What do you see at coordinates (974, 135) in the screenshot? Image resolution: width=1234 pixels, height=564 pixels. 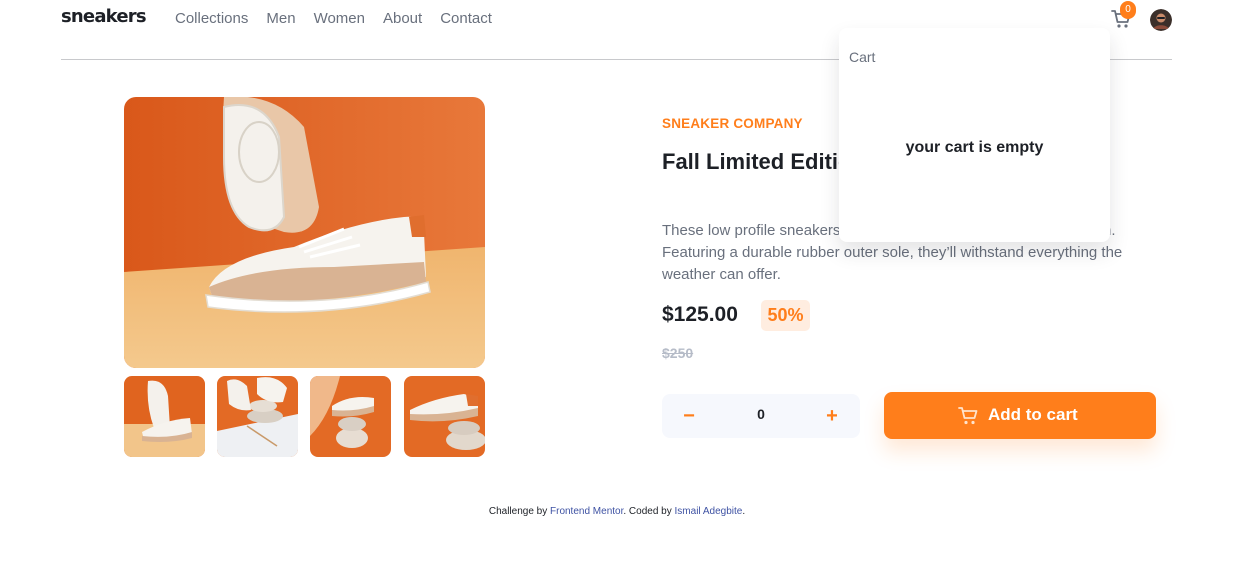 I see `cart-dropdown: Cart your cart is empty` at bounding box center [974, 135].